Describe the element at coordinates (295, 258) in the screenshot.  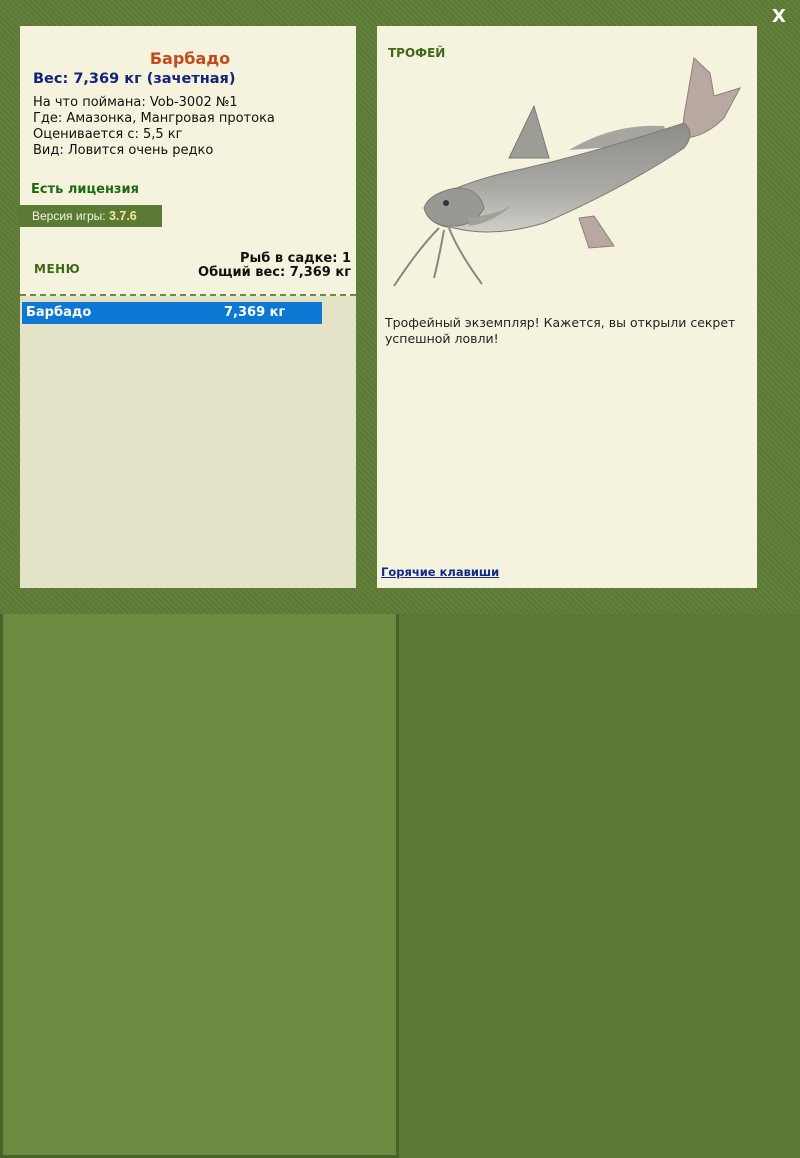
I see `fish-count: Рыб в садке: 1` at that location.